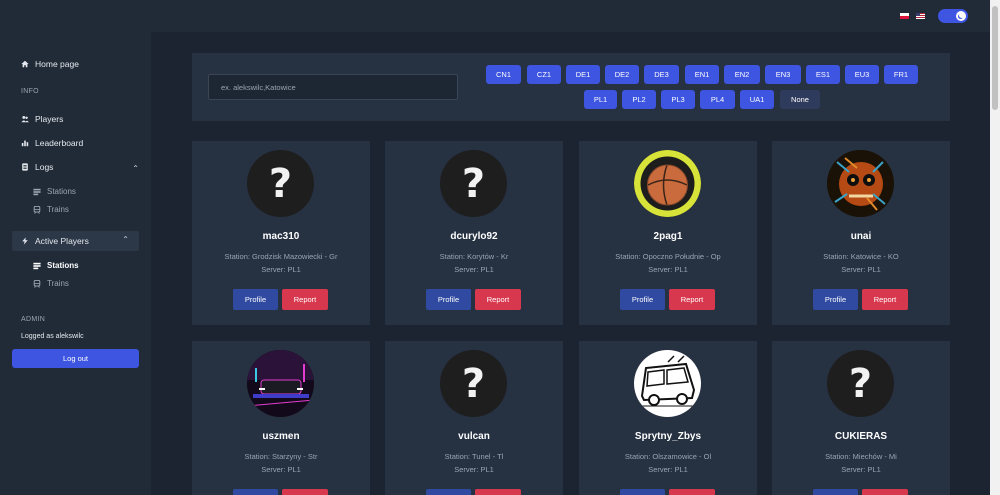 The height and width of the screenshot is (495, 1000). What do you see at coordinates (75, 358) in the screenshot?
I see `logout-button: Log out` at bounding box center [75, 358].